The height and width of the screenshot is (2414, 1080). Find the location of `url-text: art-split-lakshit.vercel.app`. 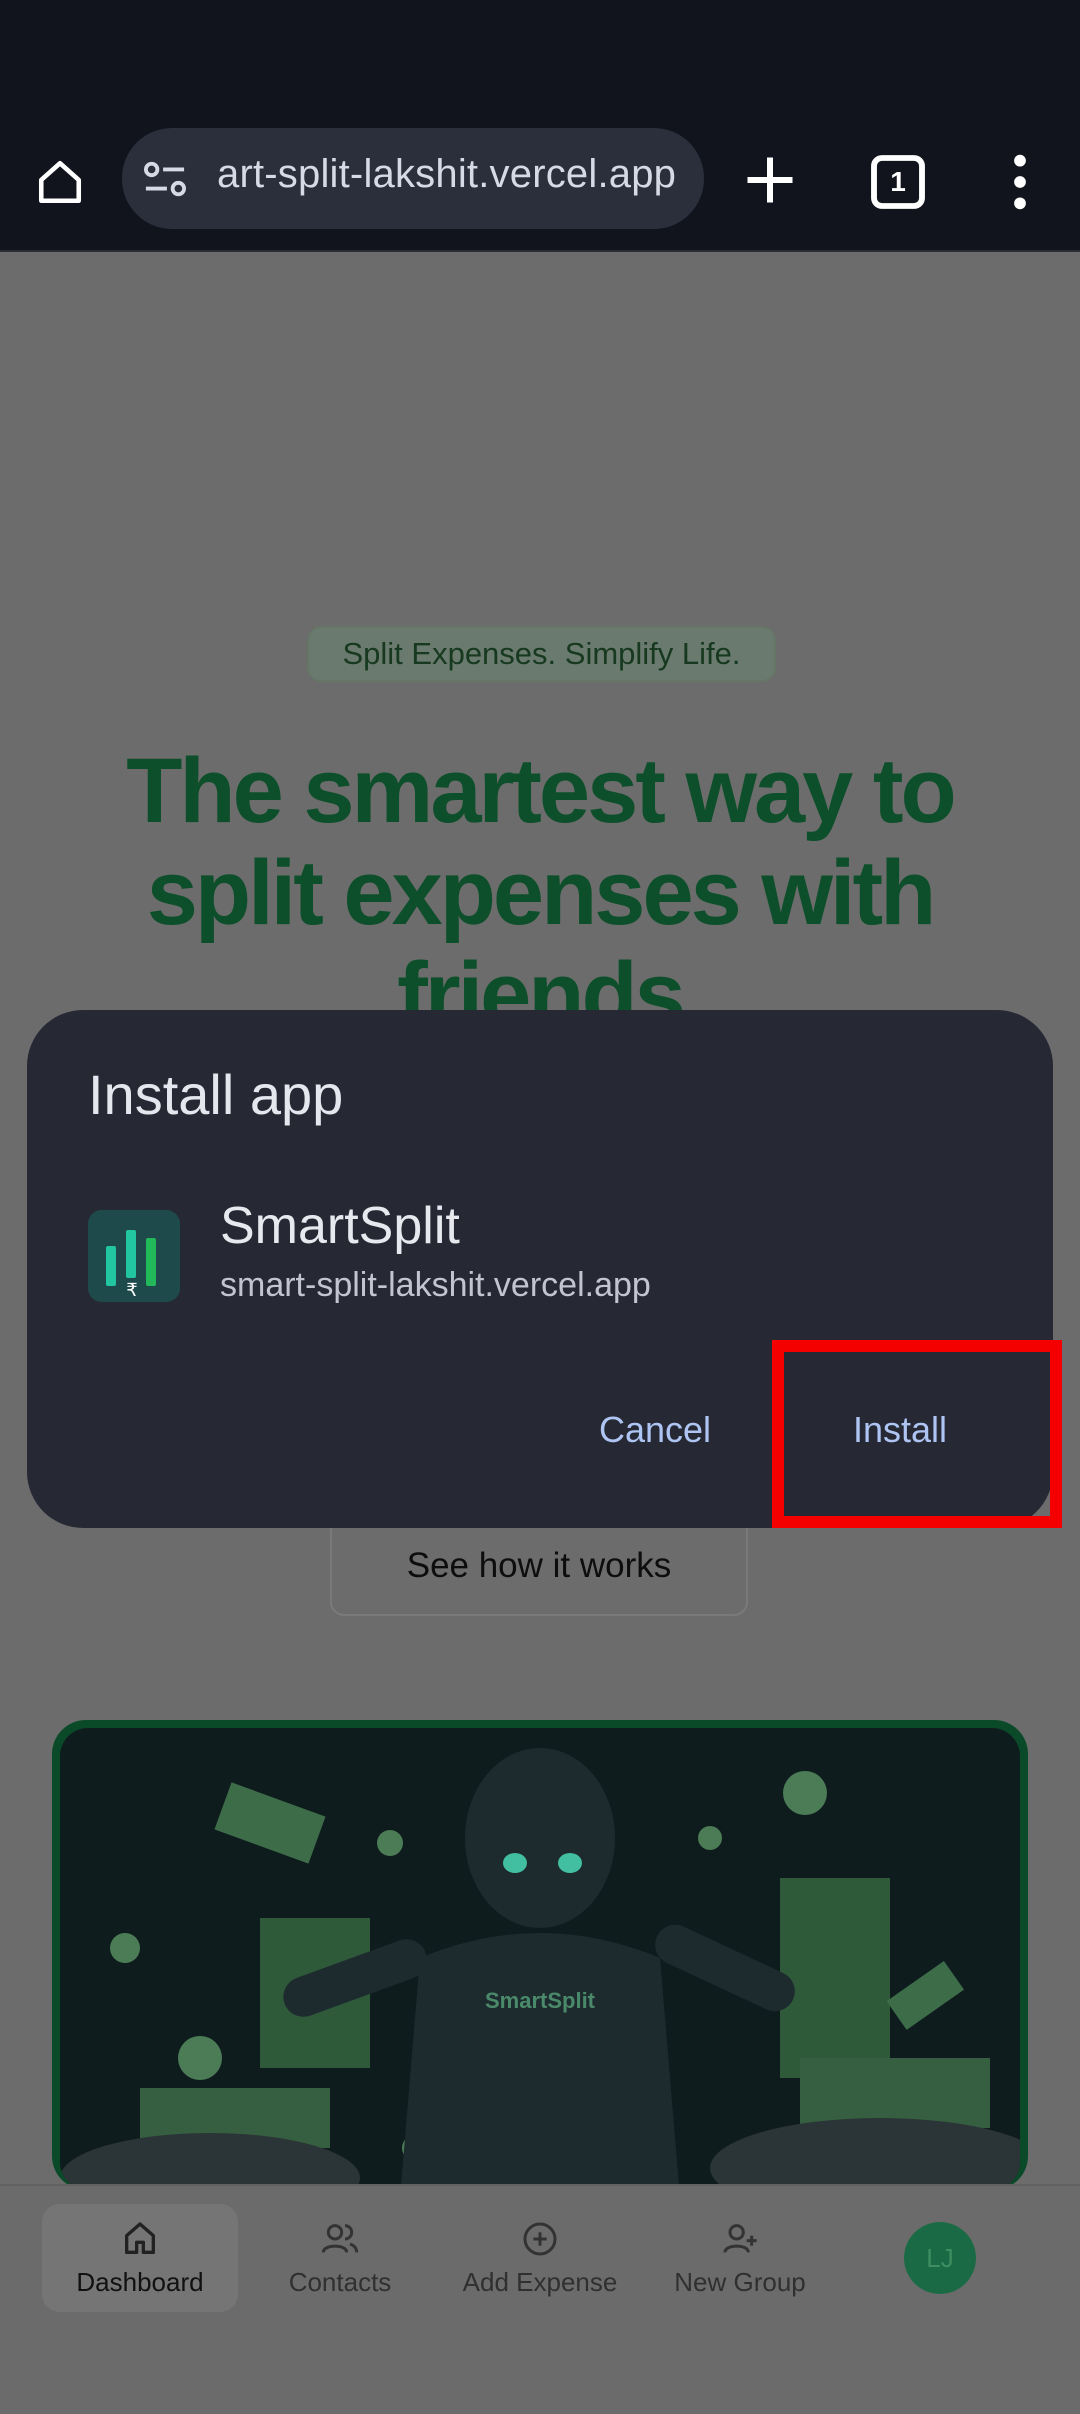

url-text: art-split-lakshit.vercel.app is located at coordinates (447, 174).